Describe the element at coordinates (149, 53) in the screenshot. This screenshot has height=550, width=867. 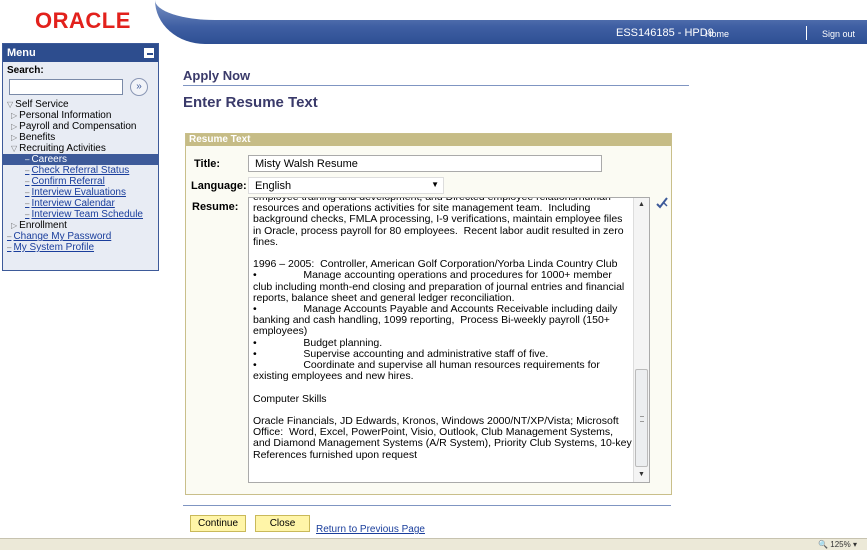
I see `minimize-icon` at that location.